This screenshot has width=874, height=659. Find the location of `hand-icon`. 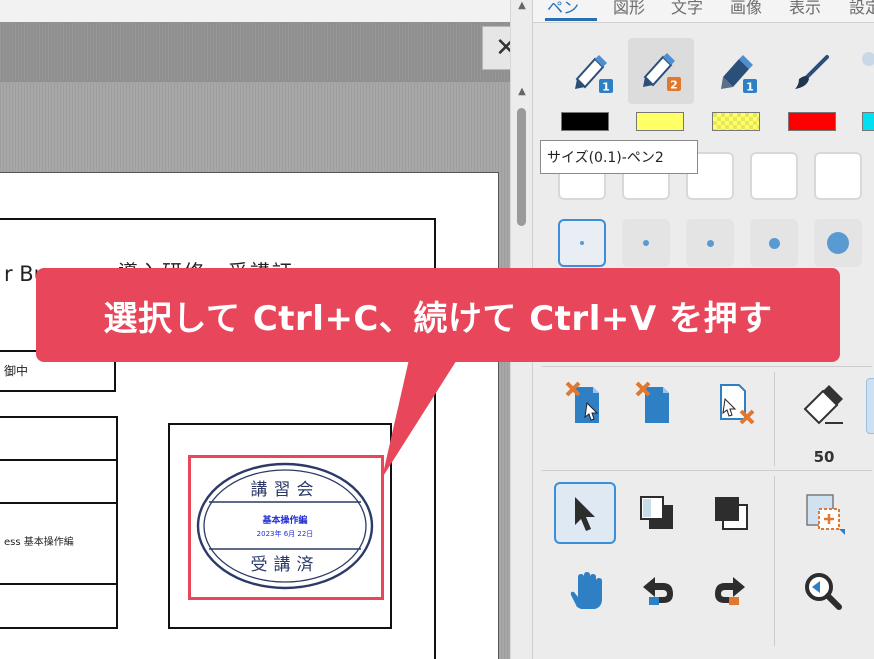

hand-icon is located at coordinates (586, 590).